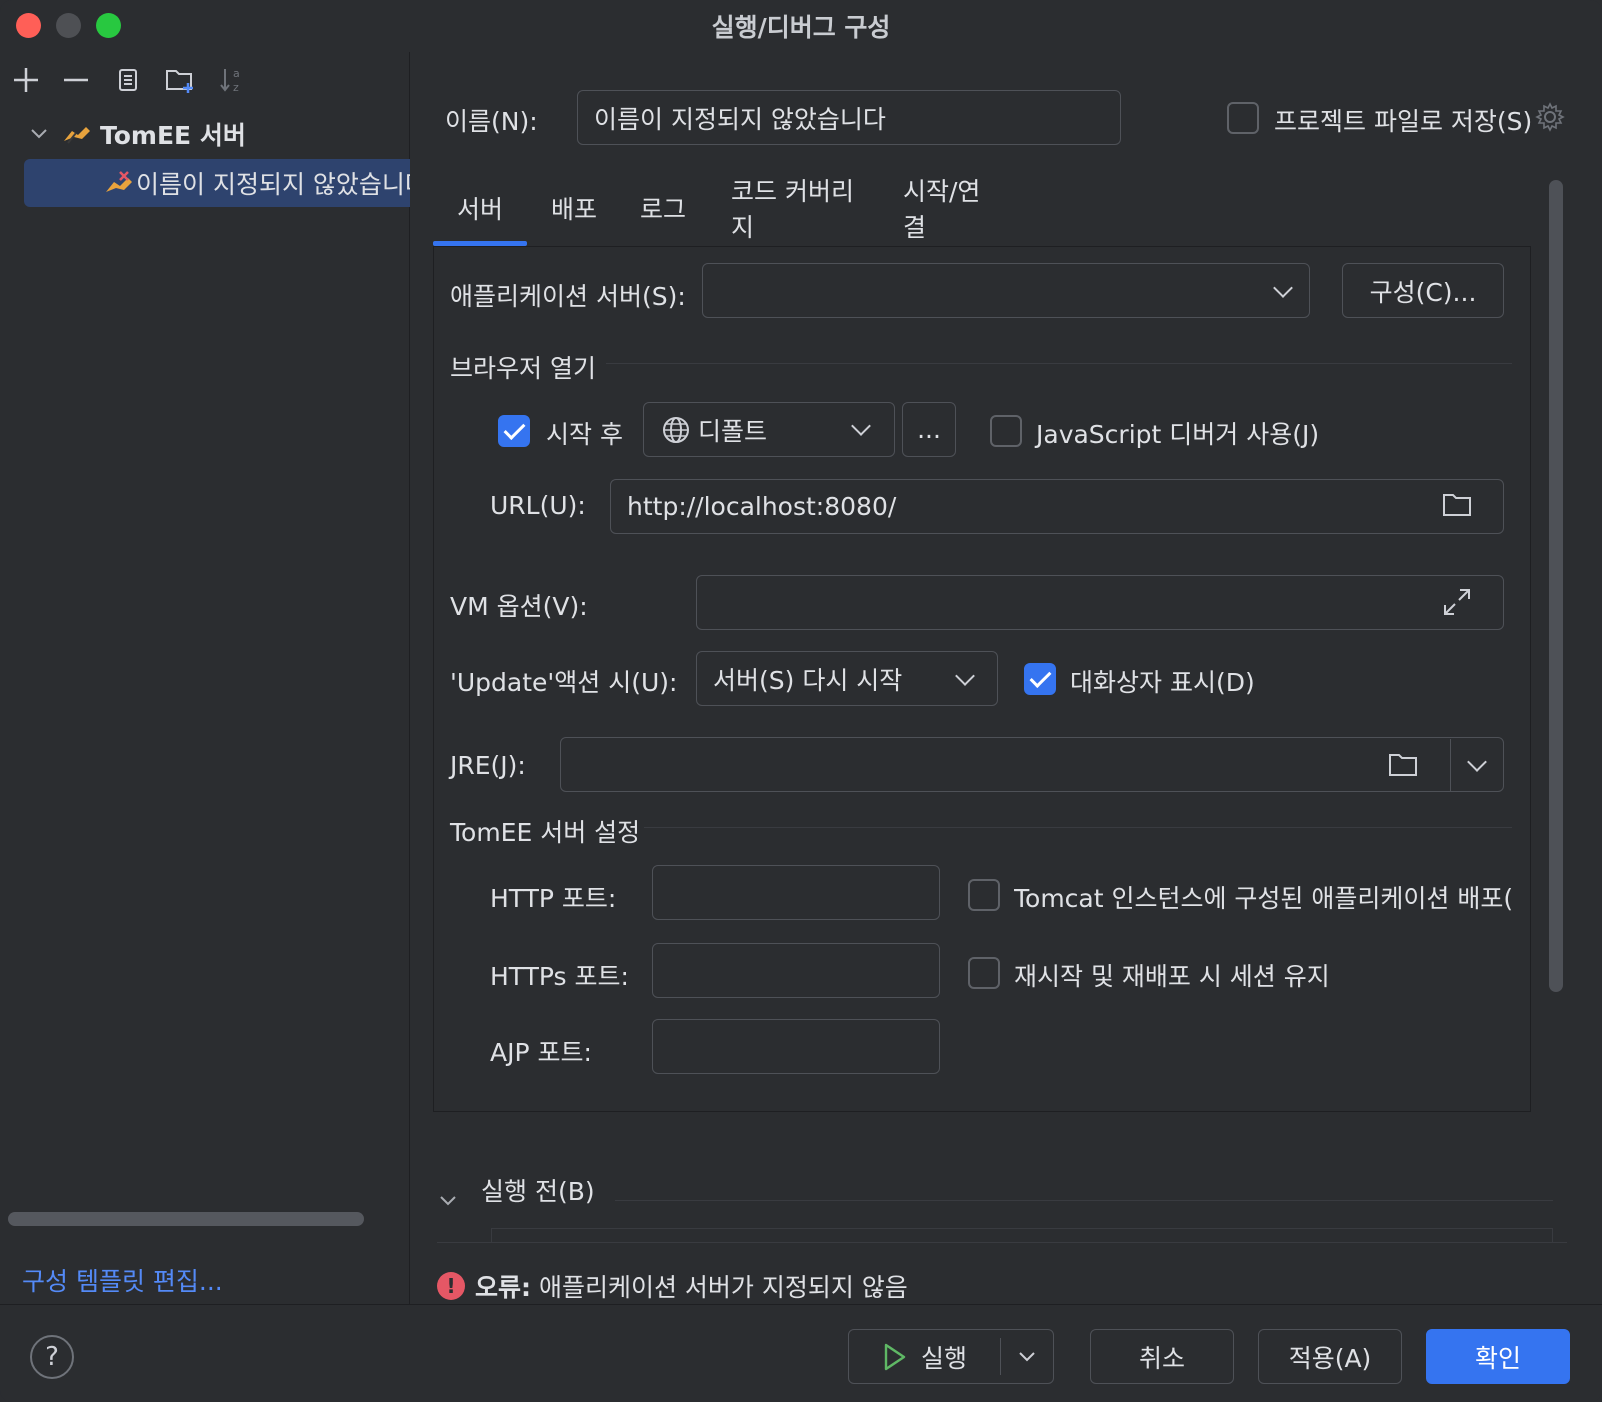 This screenshot has height=1402, width=1602. I want to click on run-button-group: 실행, so click(951, 1356).